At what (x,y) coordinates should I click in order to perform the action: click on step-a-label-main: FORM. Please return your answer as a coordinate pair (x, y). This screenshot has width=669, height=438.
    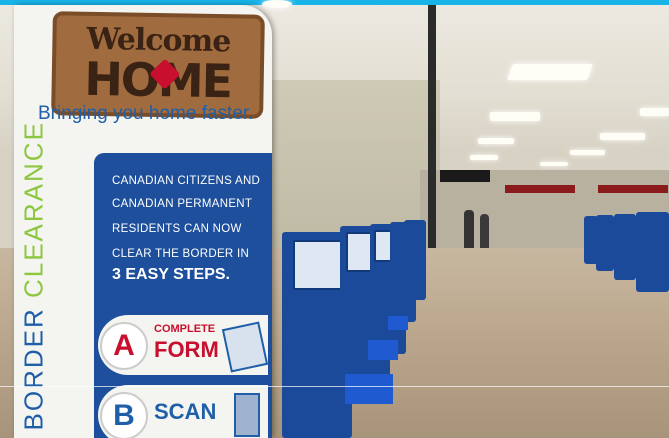
    Looking at the image, I should click on (186, 349).